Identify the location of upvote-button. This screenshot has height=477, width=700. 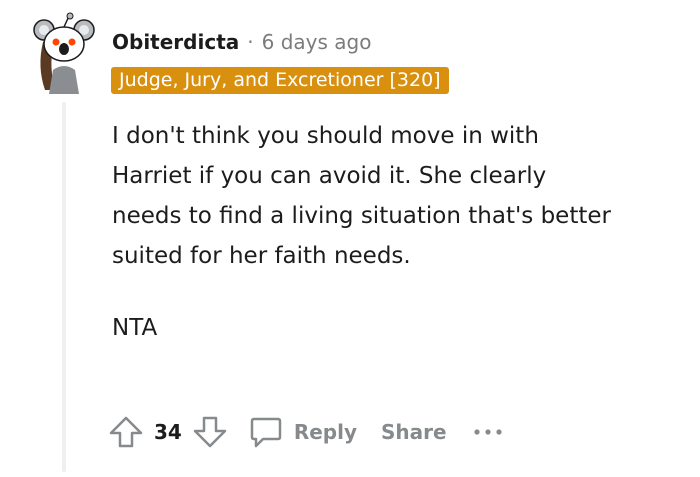
(126, 432).